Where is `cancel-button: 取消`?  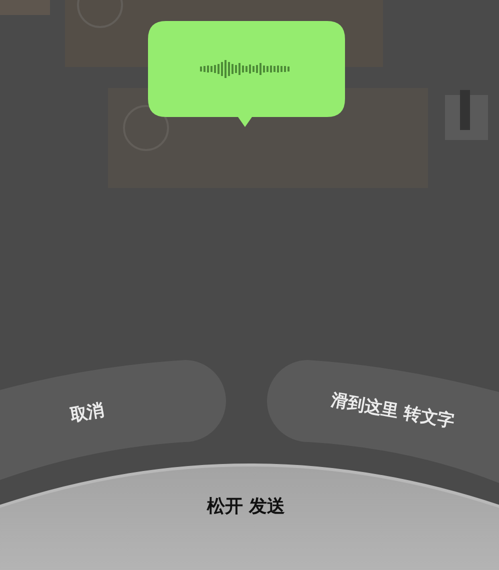
cancel-button: 取消 is located at coordinates (113, 420).